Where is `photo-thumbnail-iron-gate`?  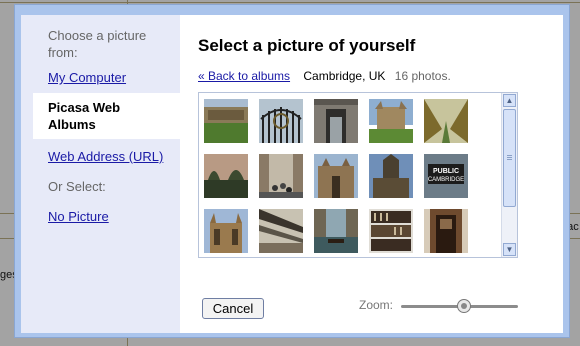
photo-thumbnail-iron-gate is located at coordinates (281, 121).